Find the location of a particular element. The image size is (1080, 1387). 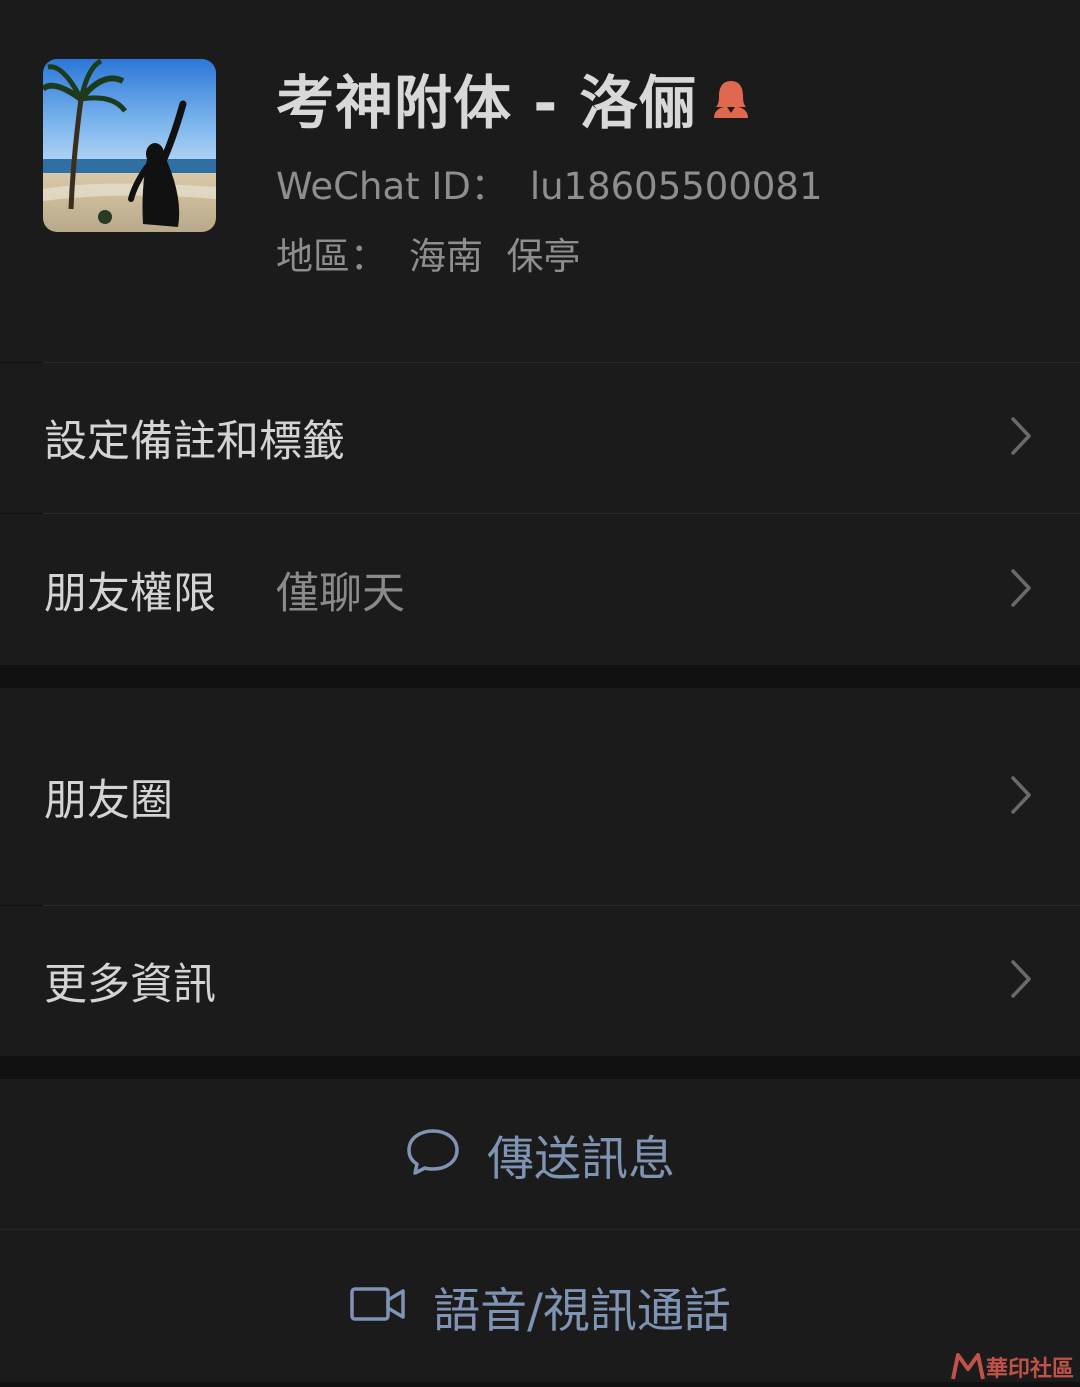

send-message-button: 傳送訊息 is located at coordinates (540, 1154).